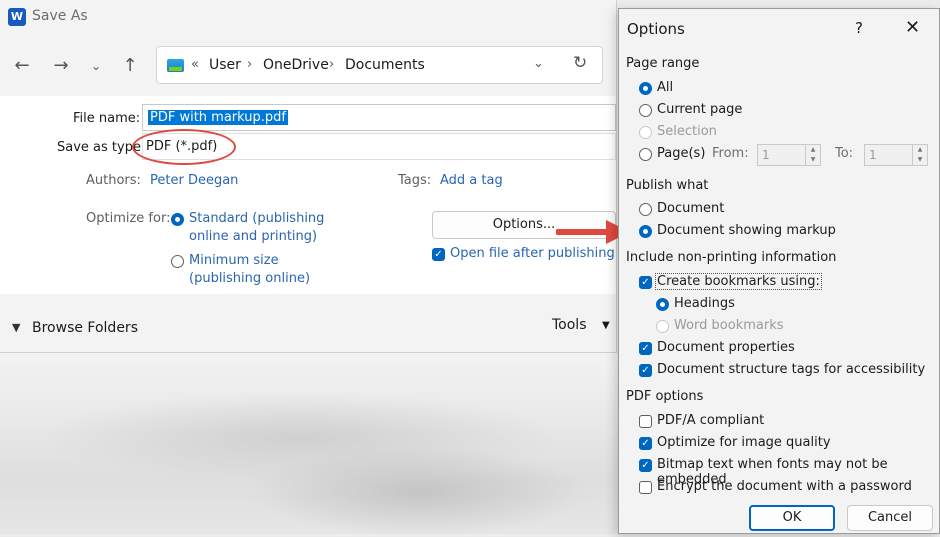  What do you see at coordinates (415, 180) in the screenshot?
I see `tags-label: Tags:` at bounding box center [415, 180].